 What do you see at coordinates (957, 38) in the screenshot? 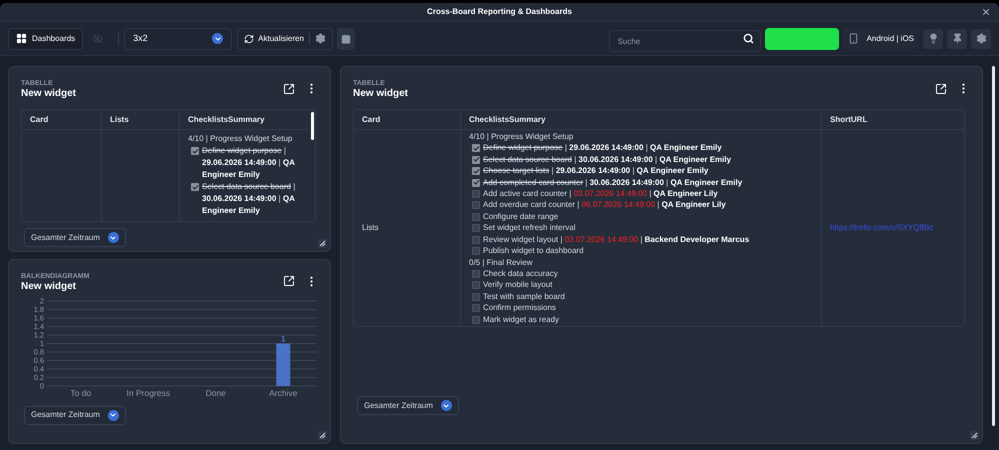
I see `pin-icon` at bounding box center [957, 38].